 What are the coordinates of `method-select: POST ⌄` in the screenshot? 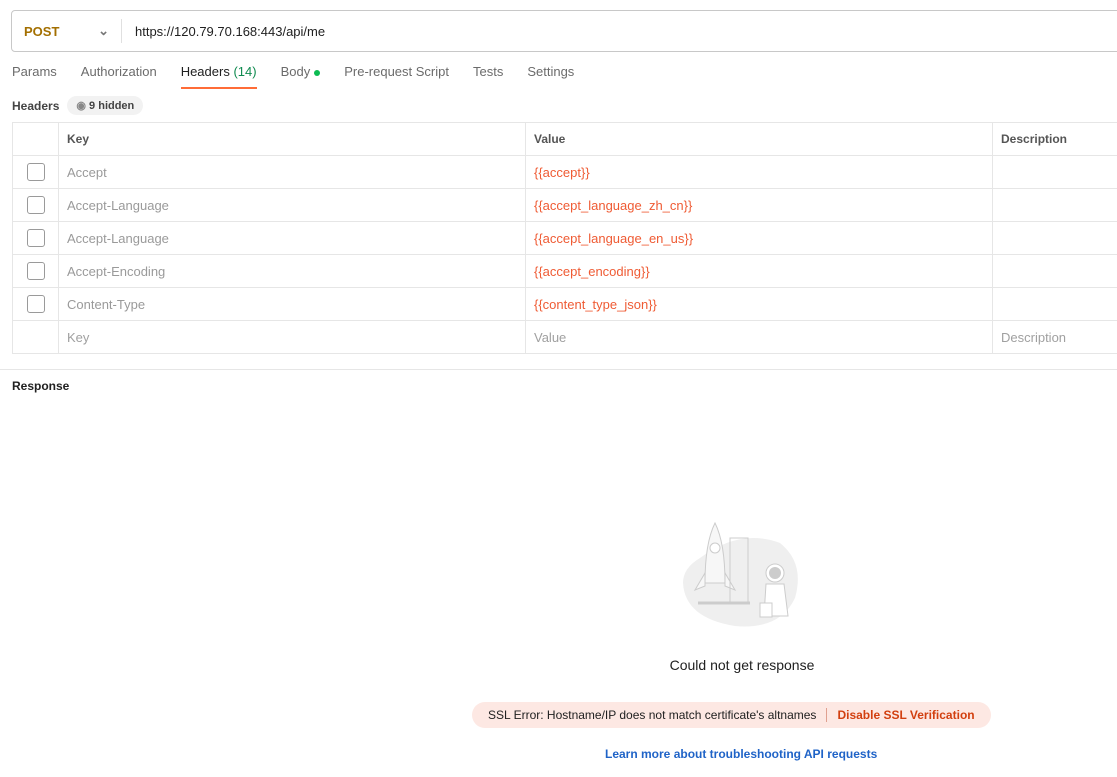 It's located at (67, 31).